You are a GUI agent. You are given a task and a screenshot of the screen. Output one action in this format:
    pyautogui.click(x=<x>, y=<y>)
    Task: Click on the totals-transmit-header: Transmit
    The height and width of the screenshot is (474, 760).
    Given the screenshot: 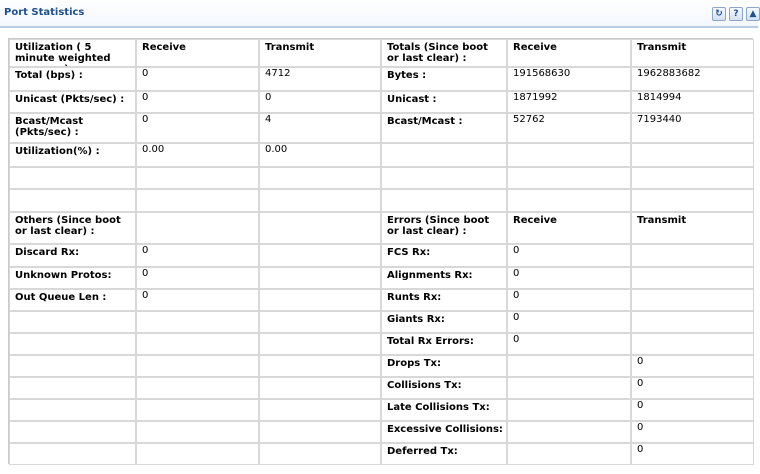 What is the action you would take?
    pyautogui.click(x=692, y=53)
    